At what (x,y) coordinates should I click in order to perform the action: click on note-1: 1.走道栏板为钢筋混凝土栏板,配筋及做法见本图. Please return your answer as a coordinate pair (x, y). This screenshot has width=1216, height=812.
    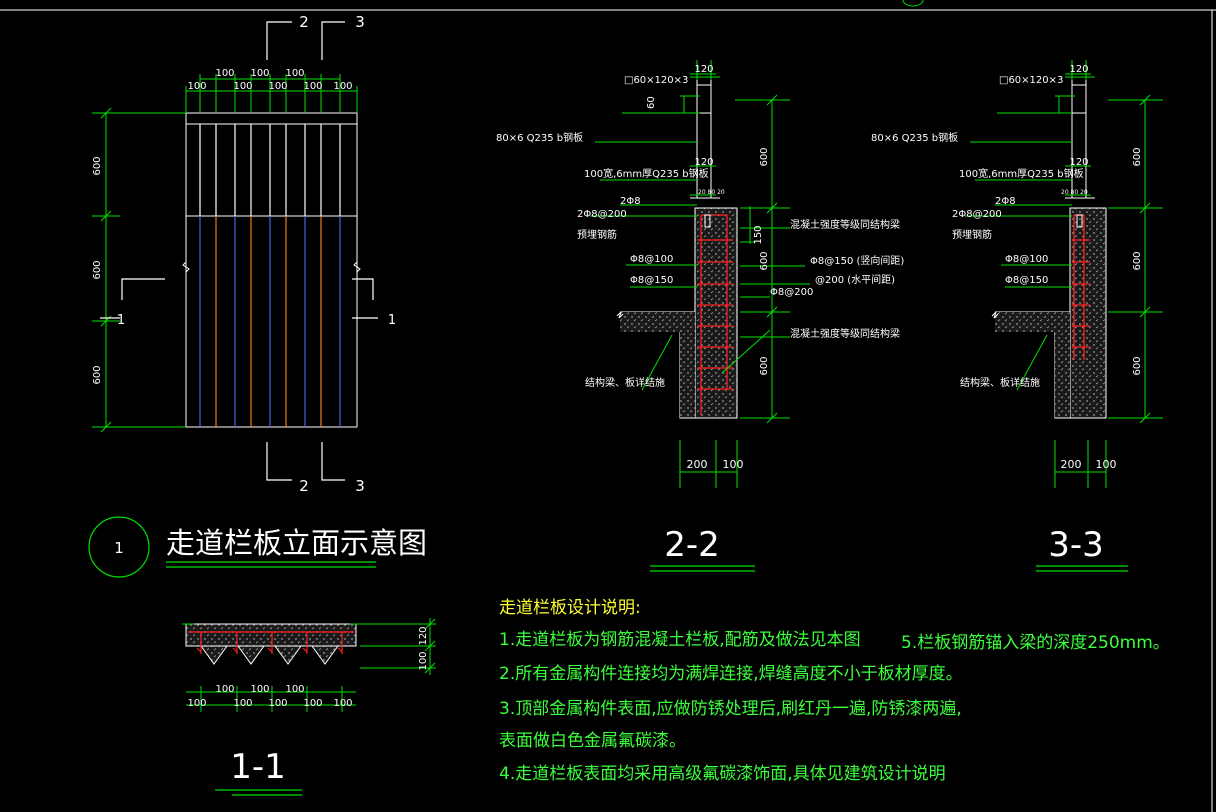
    Looking at the image, I should click on (680, 640).